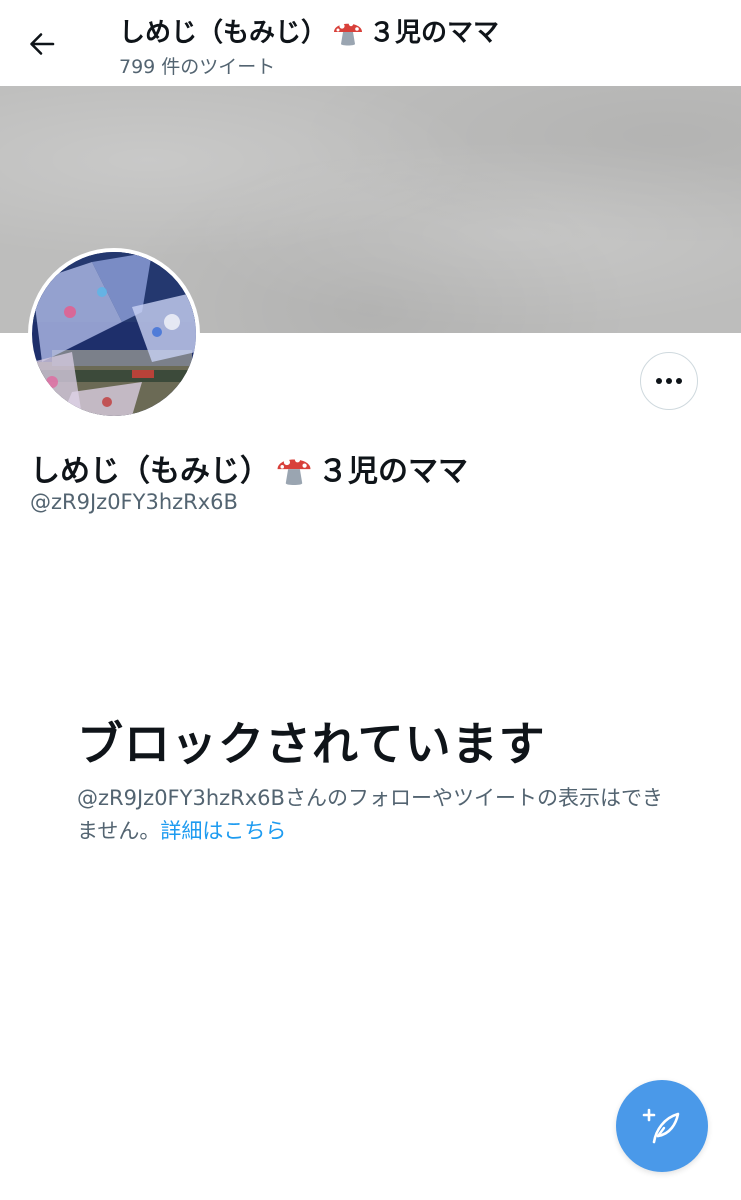  I want to click on back-button, so click(42, 44).